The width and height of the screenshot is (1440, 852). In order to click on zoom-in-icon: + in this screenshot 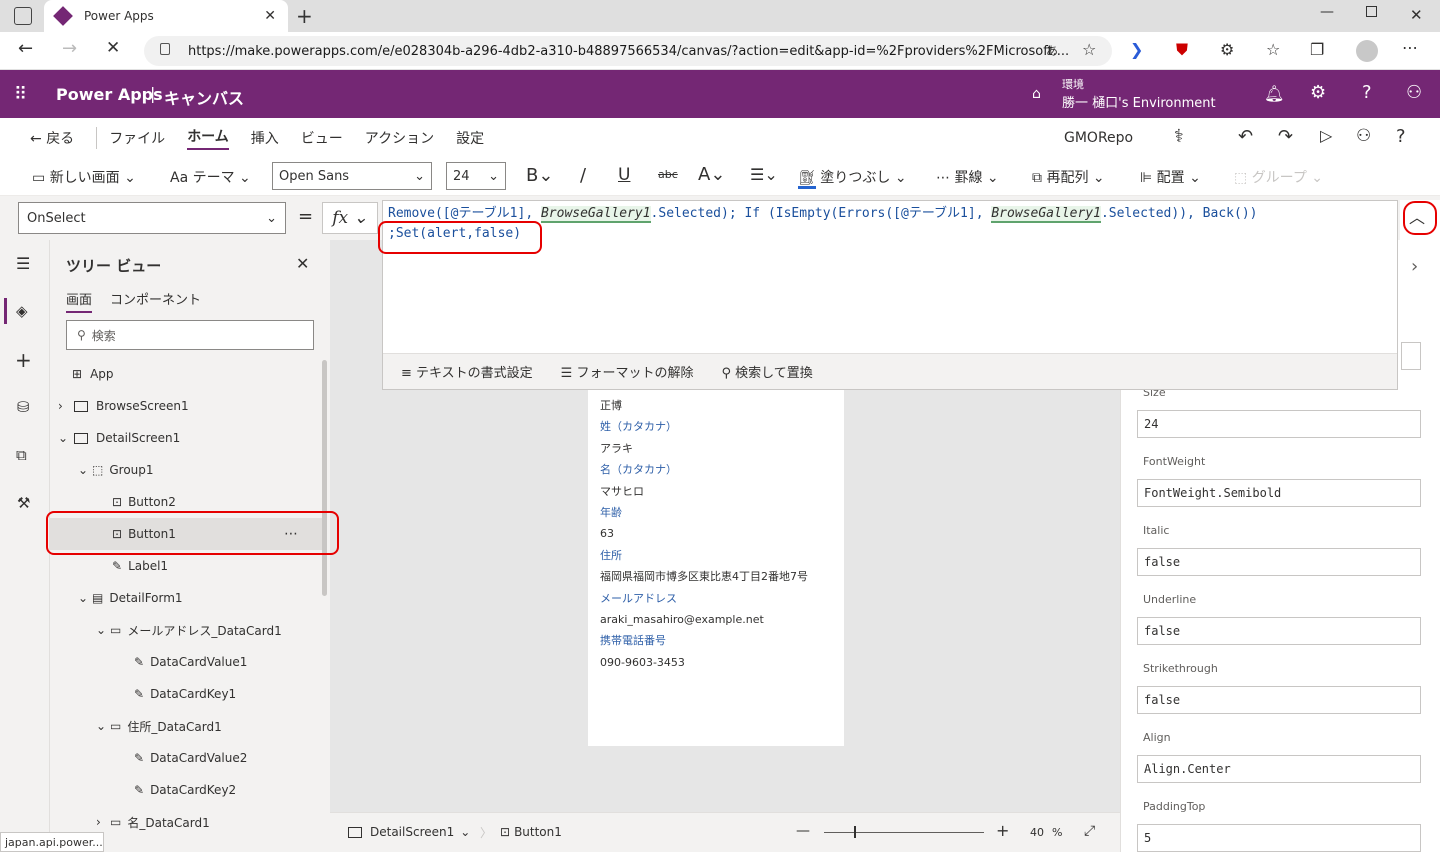, I will do `click(1002, 830)`.